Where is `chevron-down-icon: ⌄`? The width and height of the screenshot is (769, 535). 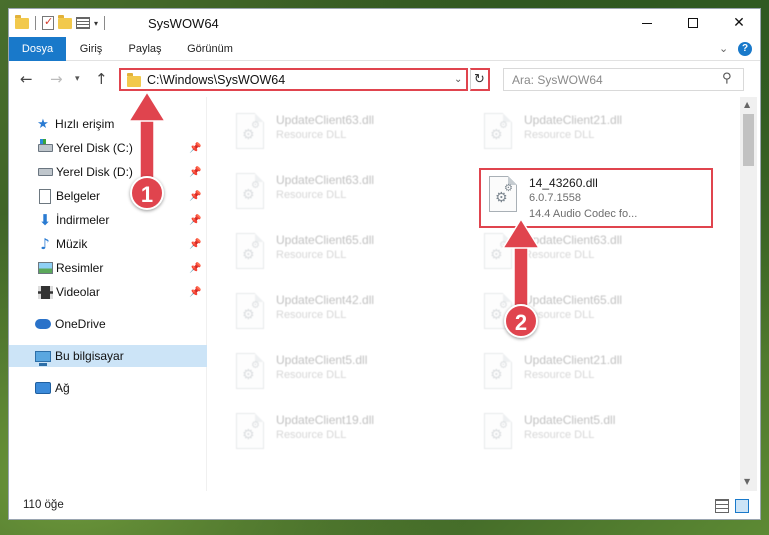
chevron-down-icon: ⌄ is located at coordinates (458, 79).